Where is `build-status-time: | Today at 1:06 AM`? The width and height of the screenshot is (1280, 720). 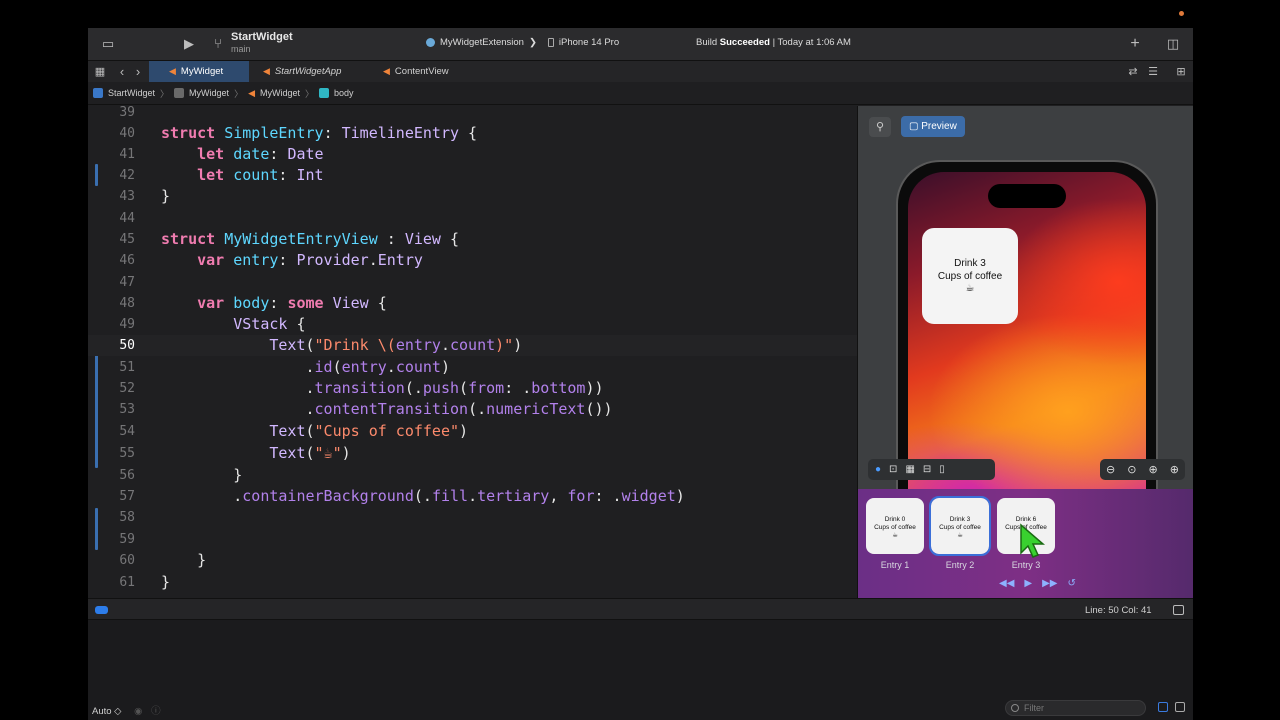 build-status-time: | Today at 1:06 AM is located at coordinates (810, 42).